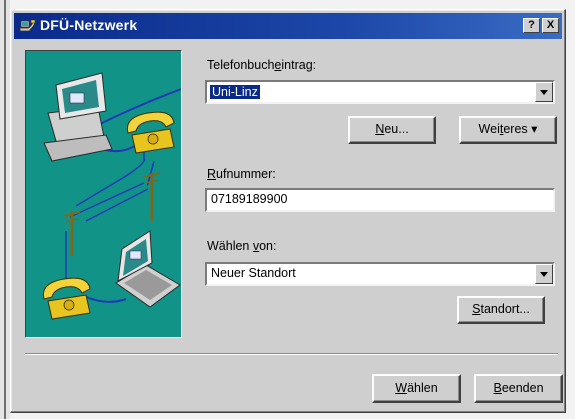  Describe the element at coordinates (241, 174) in the screenshot. I see `phone-number-label: Rufnummer:` at that location.